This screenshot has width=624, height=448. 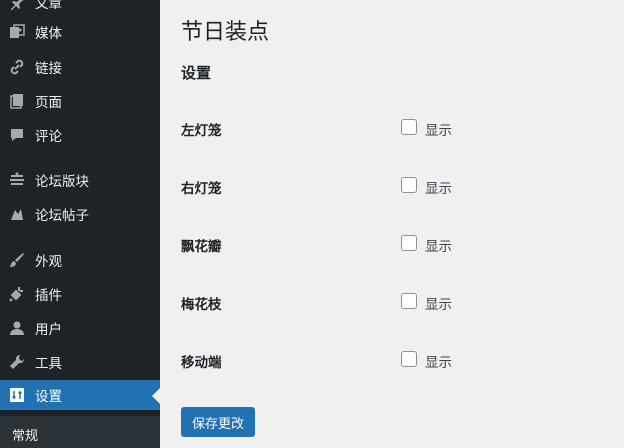 I want to click on sidebar-item-pages: 页面, so click(x=80, y=101).